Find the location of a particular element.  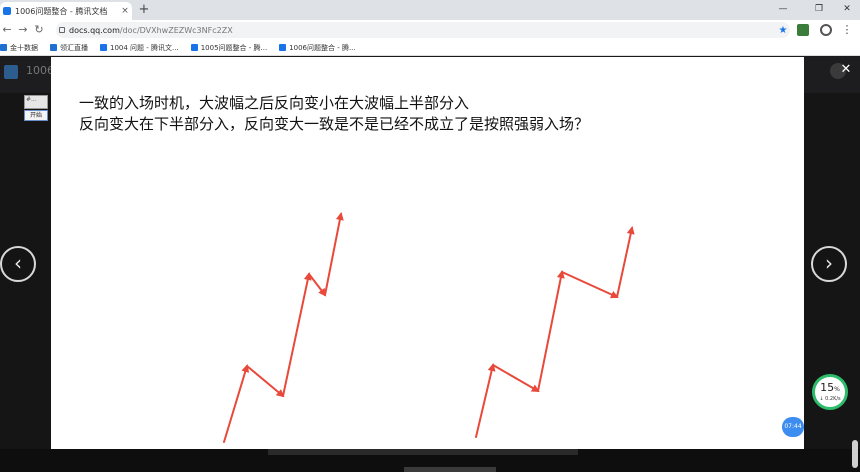

extension-icon is located at coordinates (803, 30).